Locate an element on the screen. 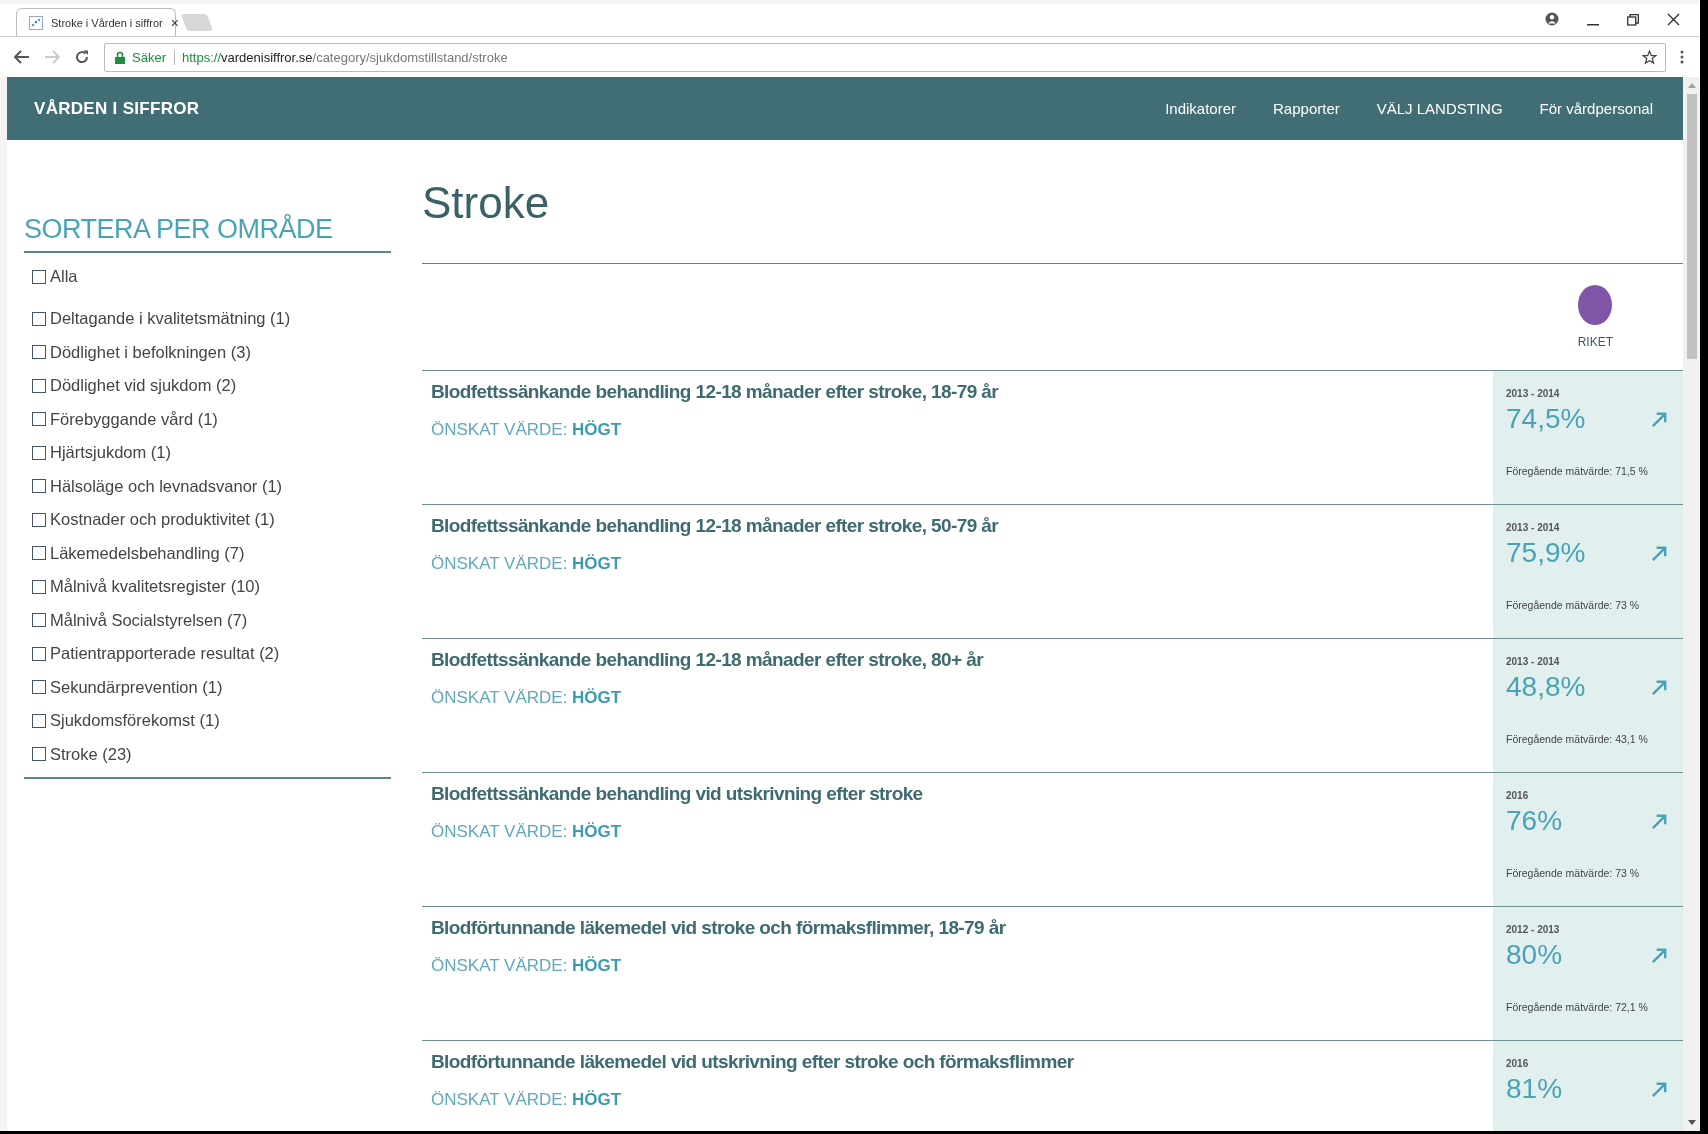  url-text: https://vardenisiffror.se/category/sjukdomstillstand/stroke is located at coordinates (344, 57).